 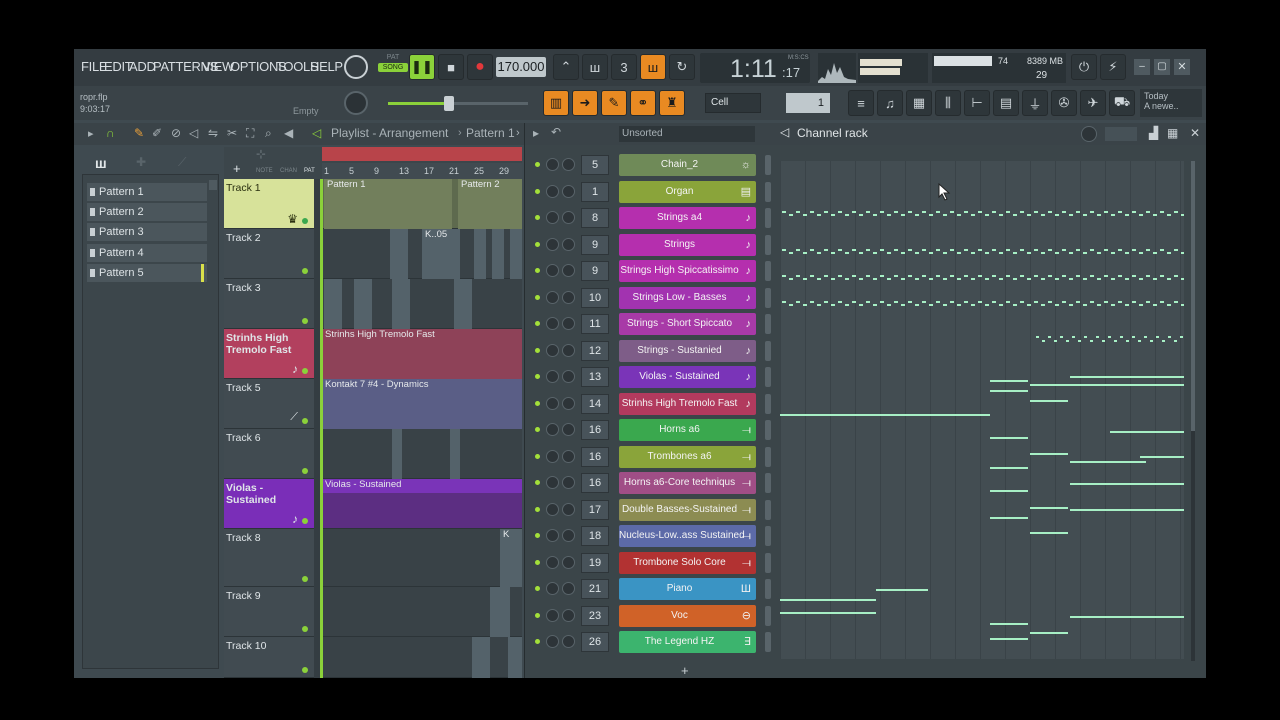 What do you see at coordinates (595, 536) in the screenshot?
I see `channel-mixer-track: 18` at bounding box center [595, 536].